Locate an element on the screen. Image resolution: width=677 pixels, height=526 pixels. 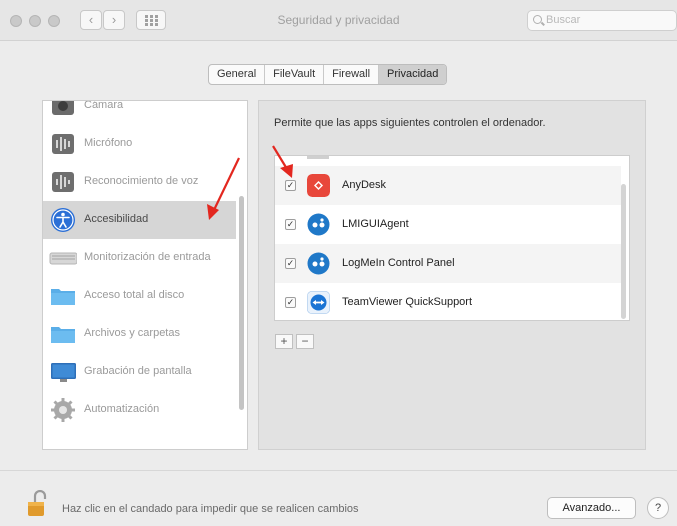
sidebar-item-label: Micrófono is located at coordinates (108, 143).